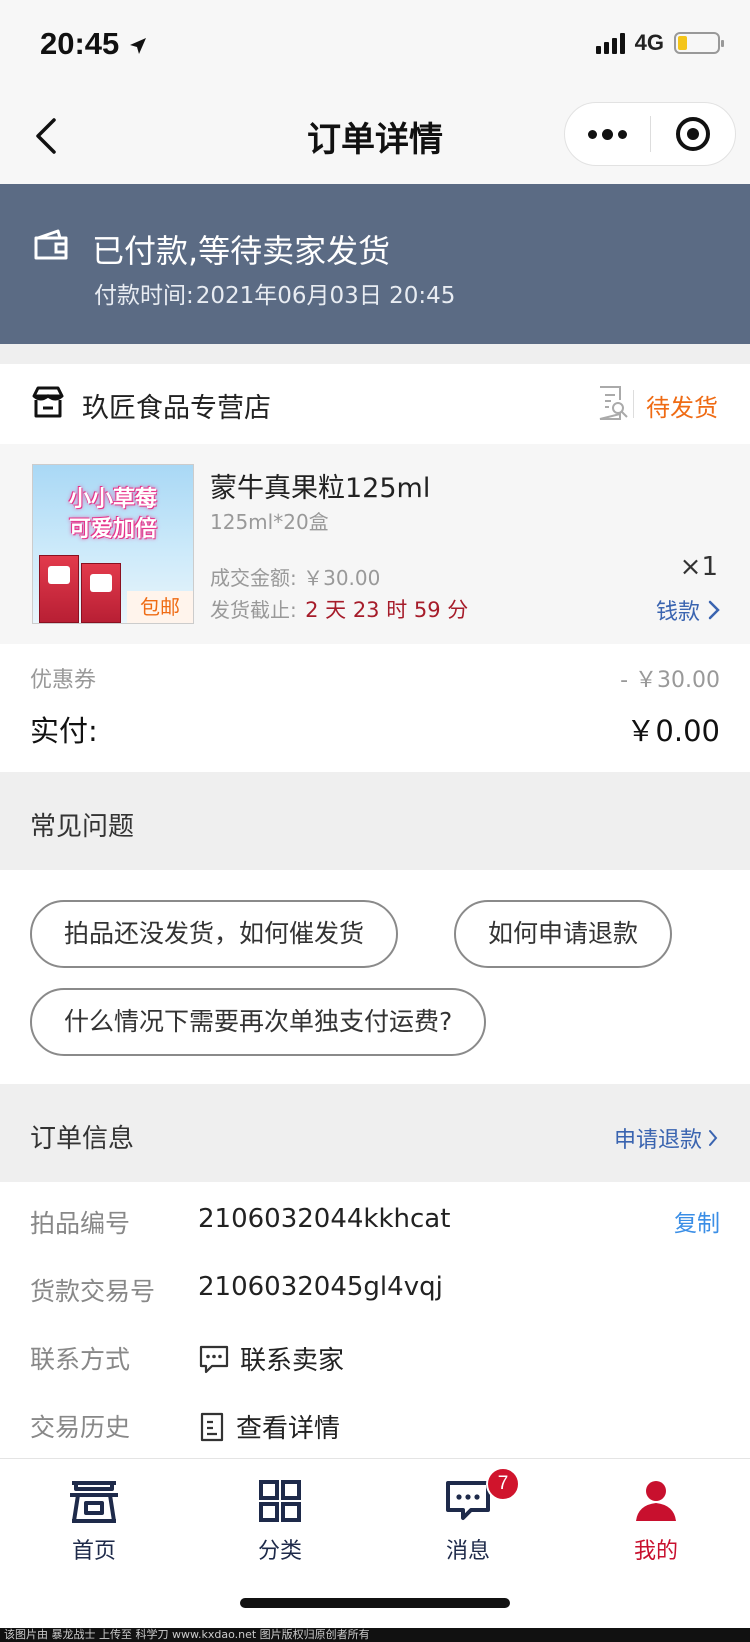 The height and width of the screenshot is (1642, 750). What do you see at coordinates (649, 42) in the screenshot?
I see `network-type: 4G` at bounding box center [649, 42].